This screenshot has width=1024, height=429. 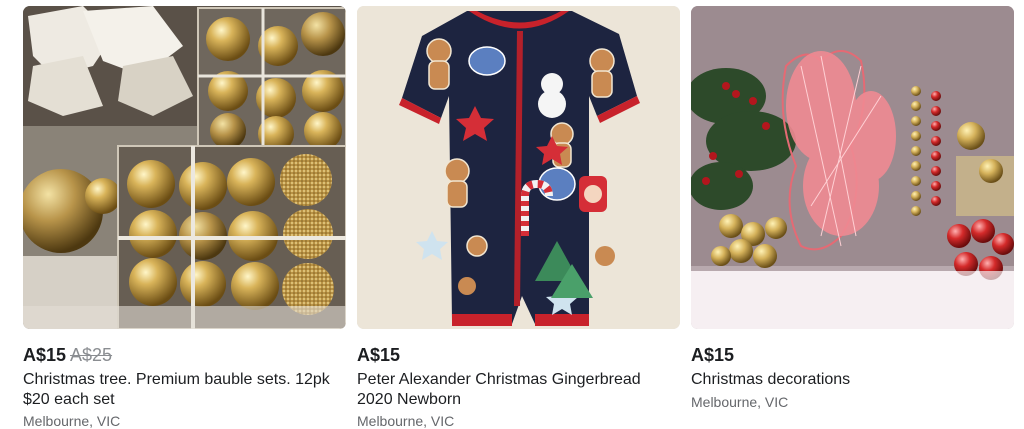 I want to click on original-price: A$25, so click(x=91, y=355).